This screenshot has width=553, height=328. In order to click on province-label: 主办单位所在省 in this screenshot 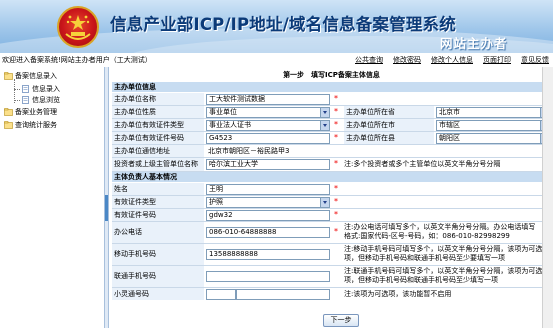, I will do `click(389, 112)`.